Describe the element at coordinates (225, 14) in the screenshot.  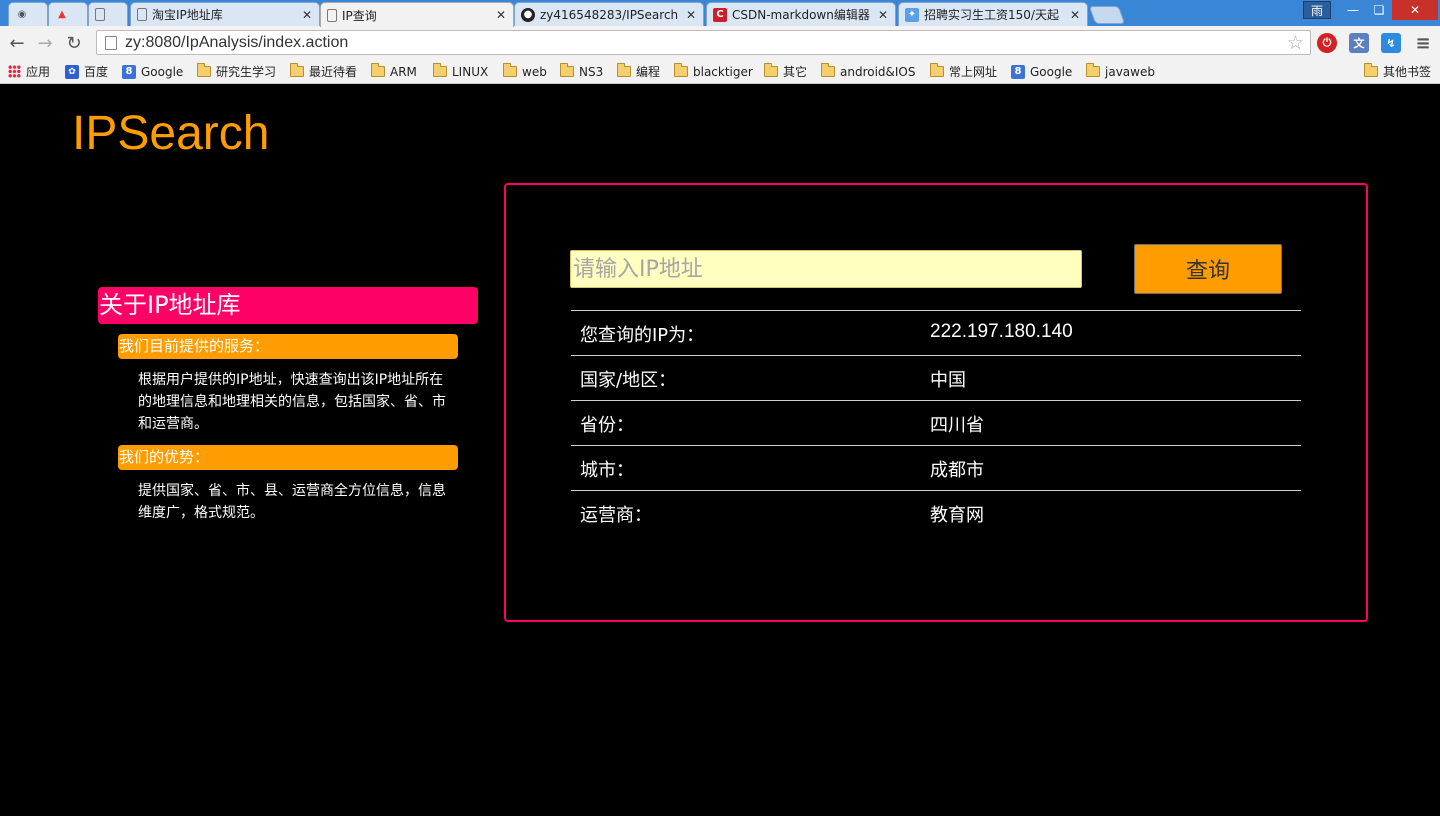
I see `tab-taobao-ip: 淘宝IP地址库 ✕` at that location.